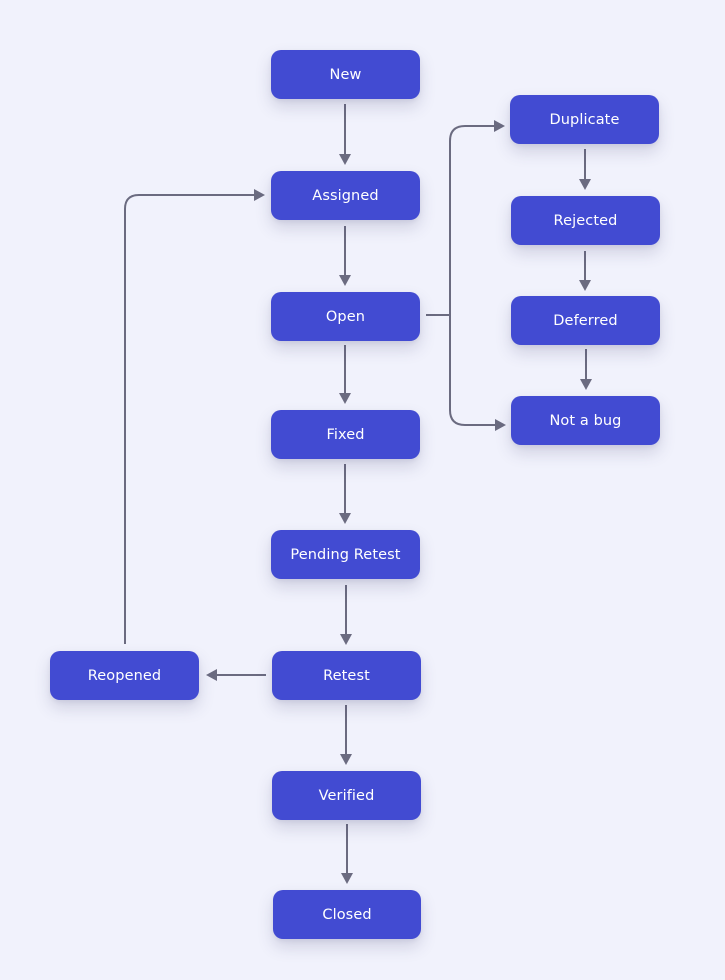 The image size is (725, 980). I want to click on edge-new-to-assigned, so click(345, 134).